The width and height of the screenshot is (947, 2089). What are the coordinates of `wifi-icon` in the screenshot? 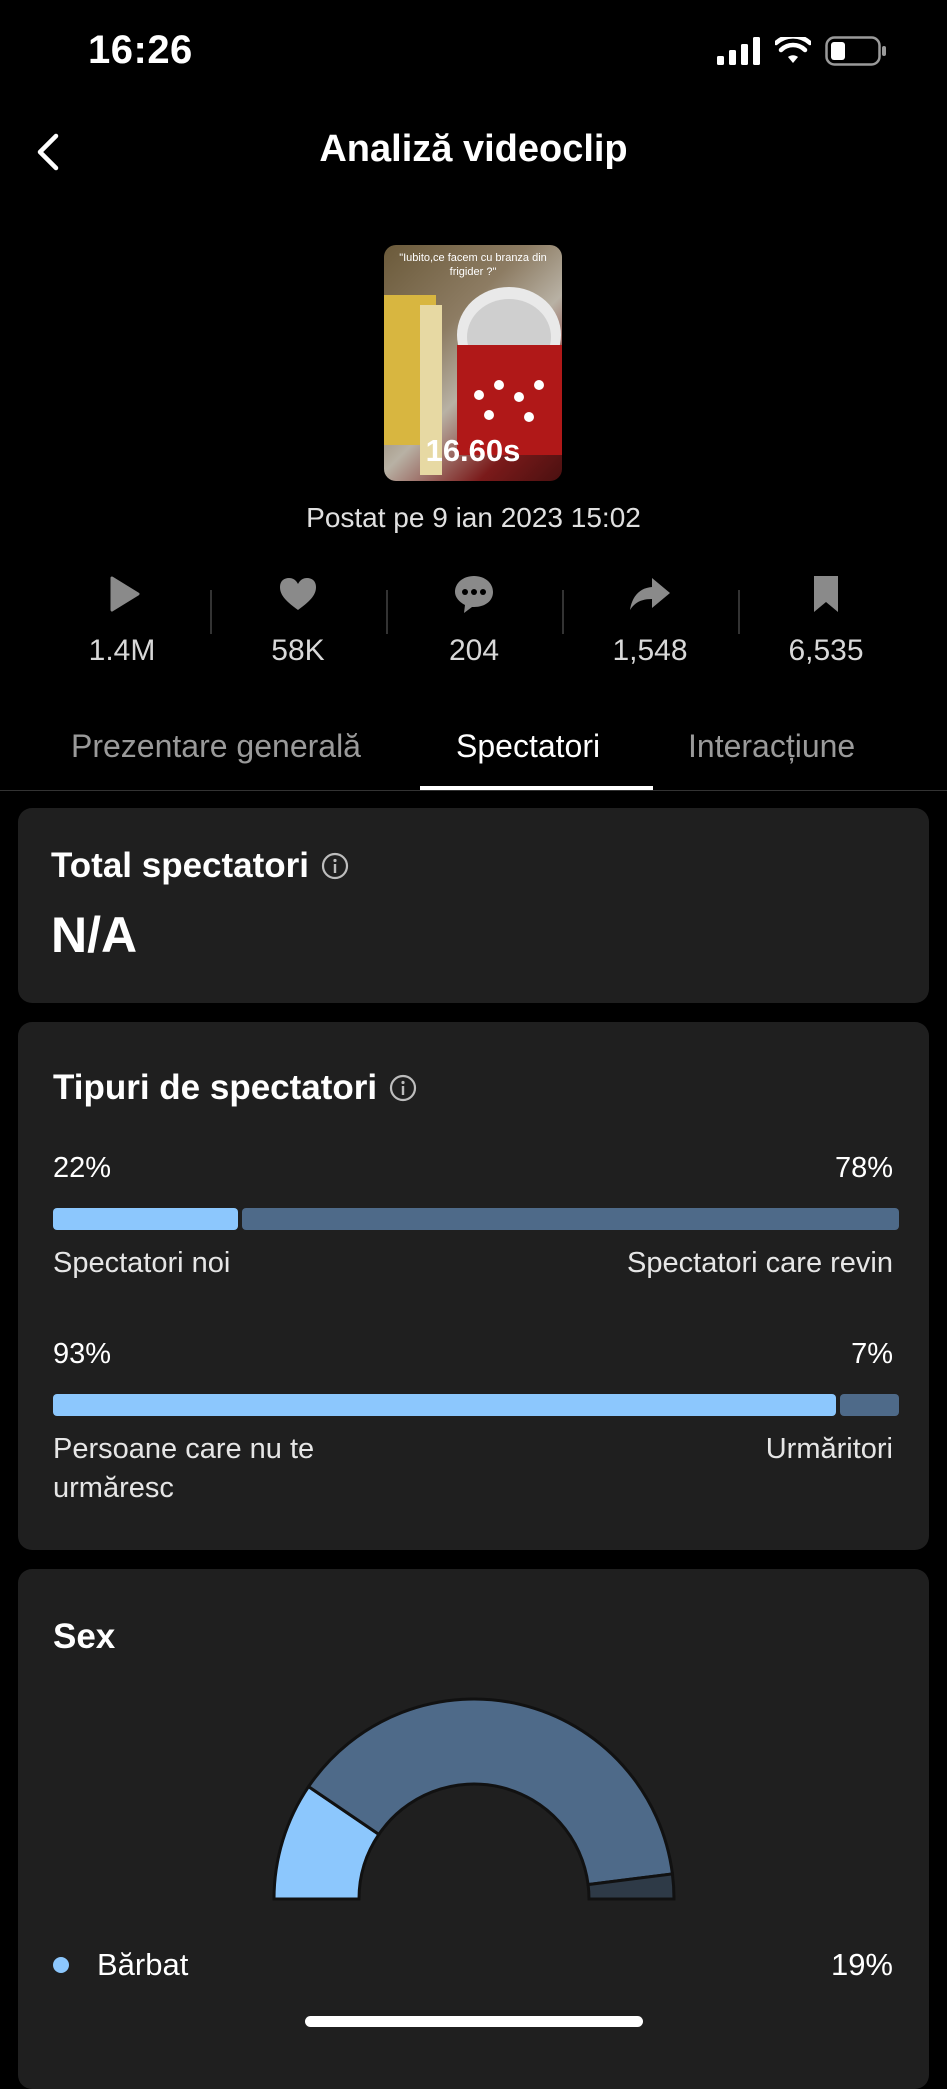 It's located at (793, 50).